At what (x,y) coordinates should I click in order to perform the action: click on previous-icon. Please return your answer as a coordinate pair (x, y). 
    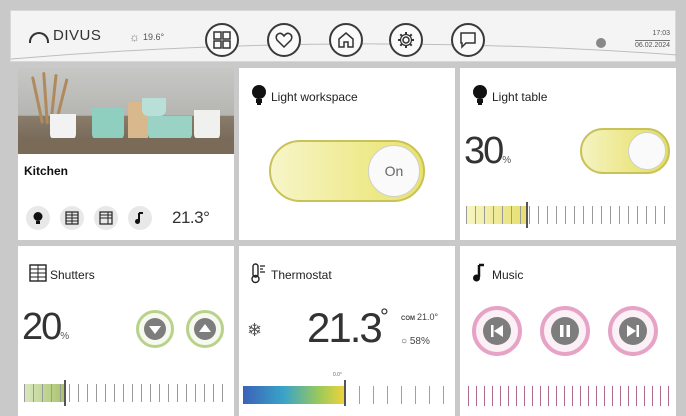
    Looking at the image, I should click on (497, 331).